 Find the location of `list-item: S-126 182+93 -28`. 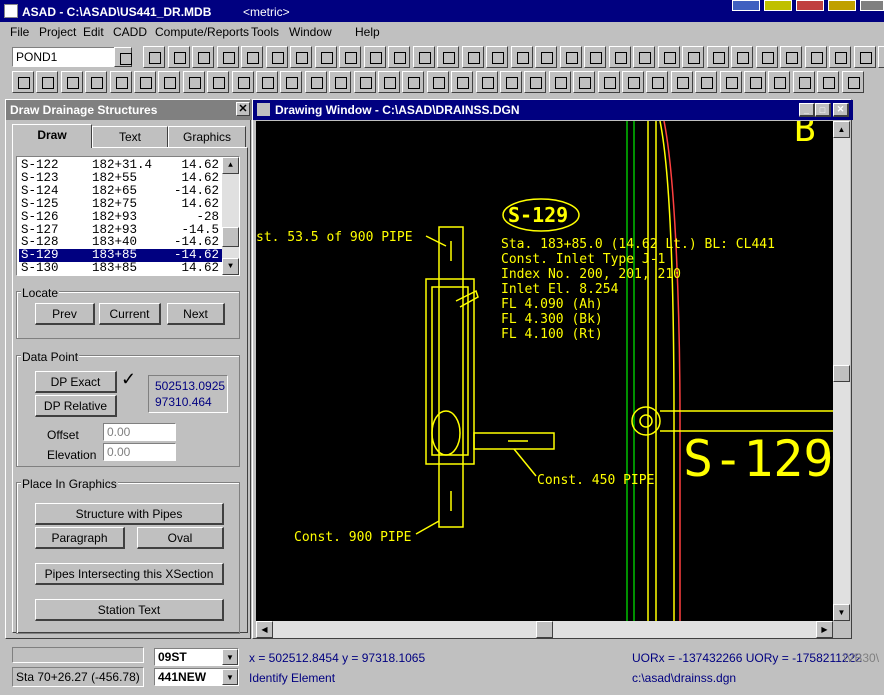

list-item: S-126 182+93 -28 is located at coordinates (121, 217).